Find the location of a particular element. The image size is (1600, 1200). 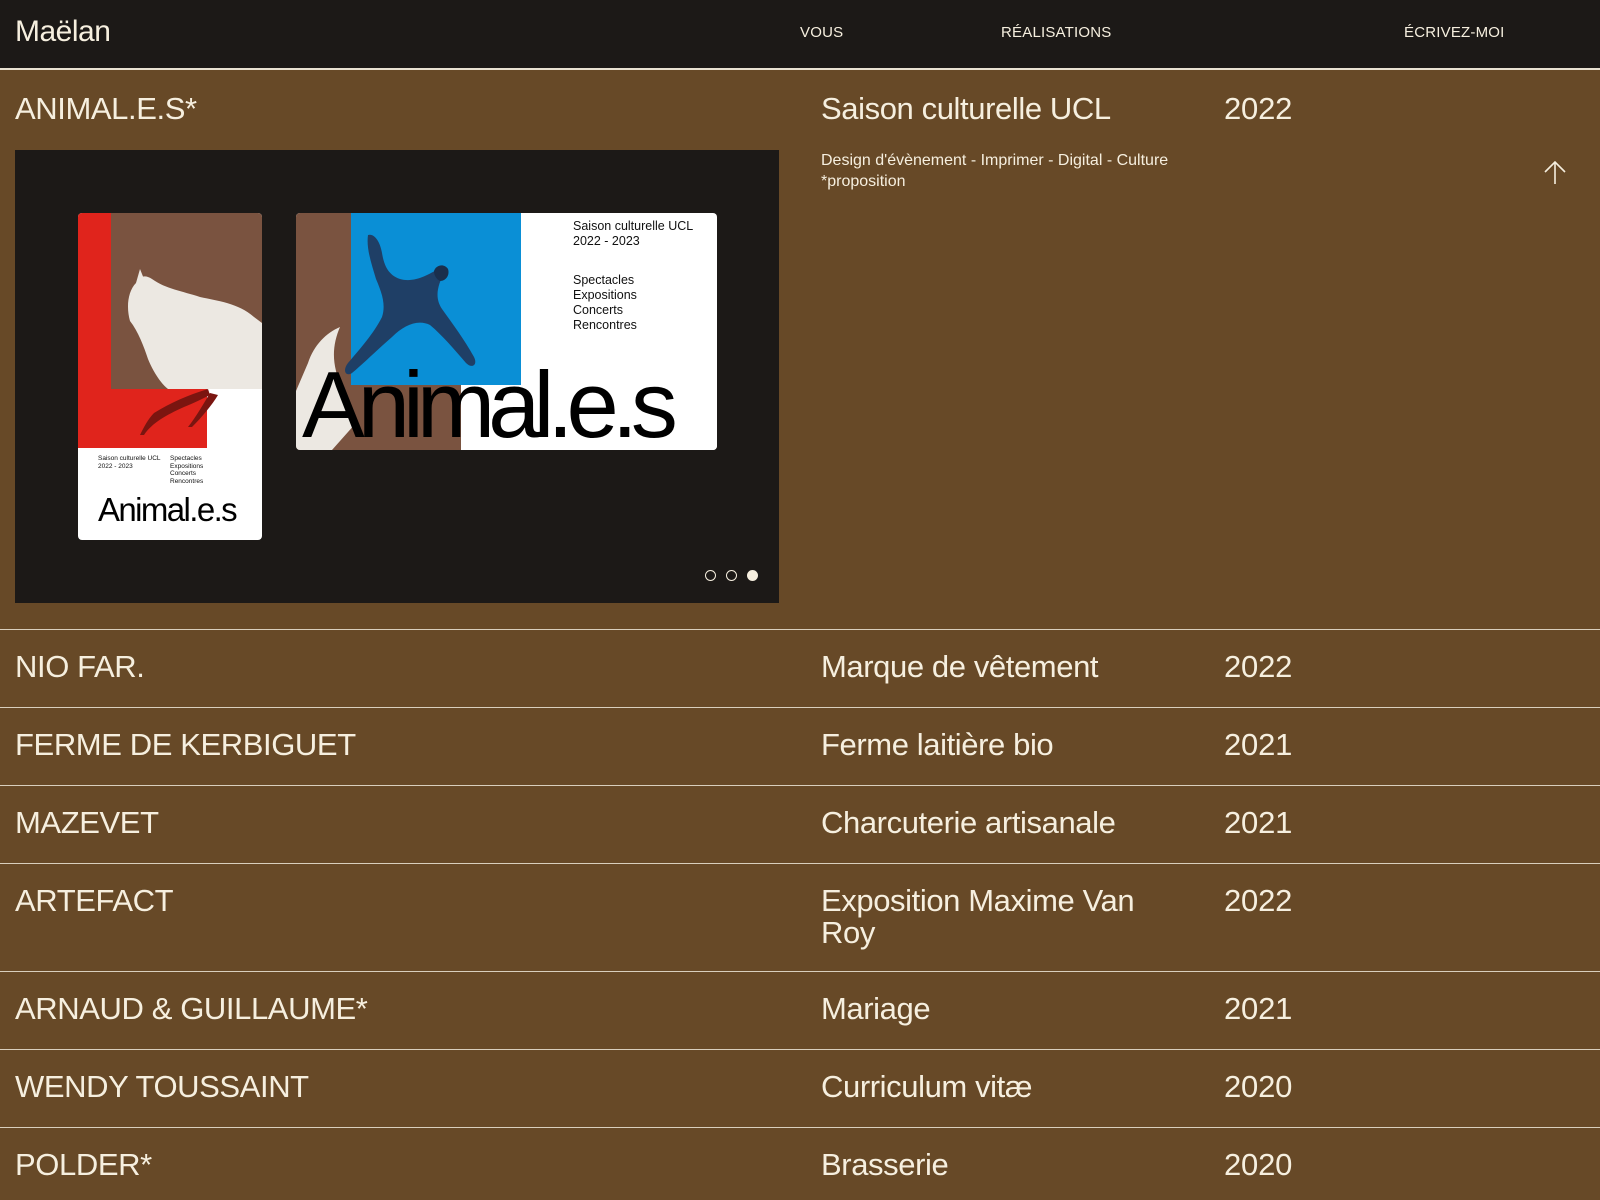

carousel-dots is located at coordinates (735, 577).